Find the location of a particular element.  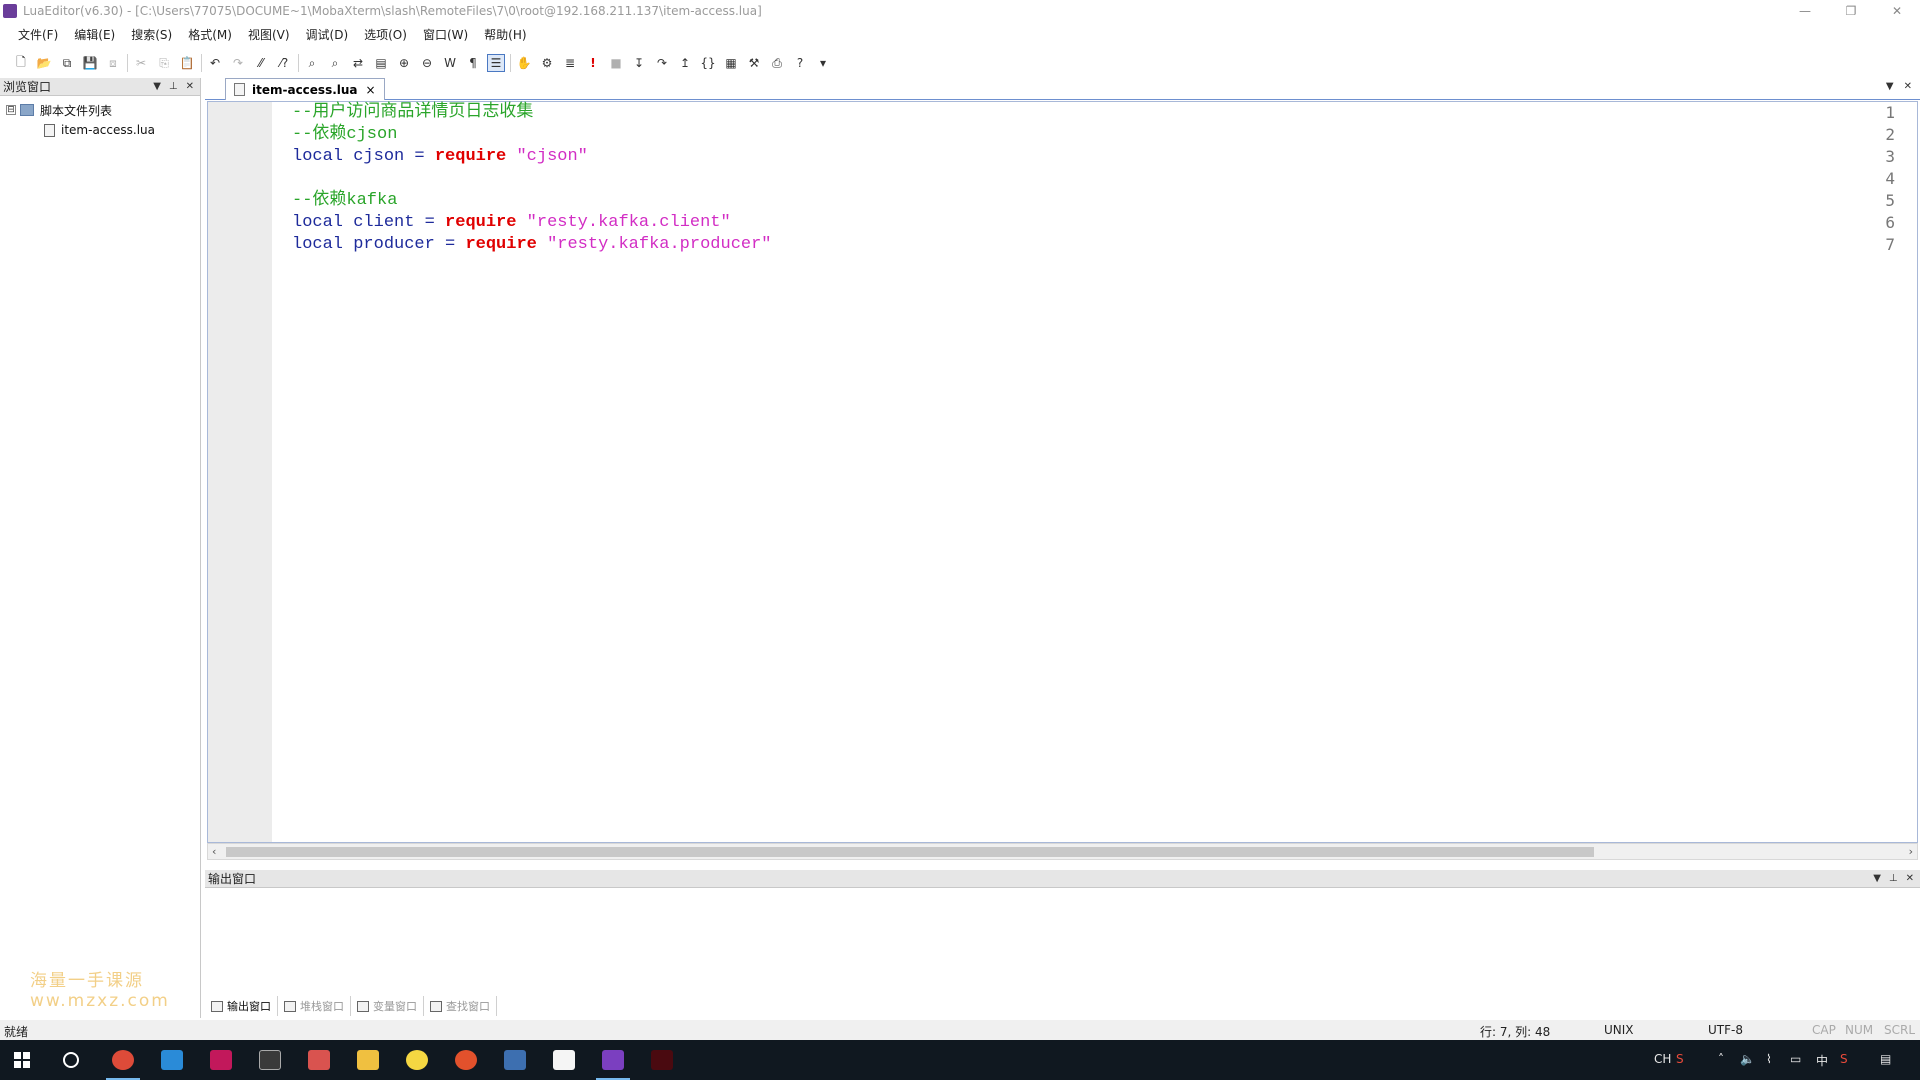

luaeditor-taskbar-icon is located at coordinates (613, 1060).